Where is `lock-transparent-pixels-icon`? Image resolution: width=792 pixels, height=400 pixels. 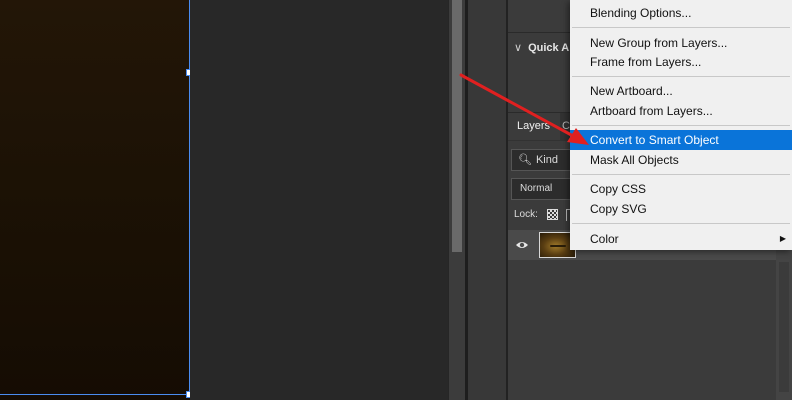
lock-transparent-pixels-icon is located at coordinates (552, 214).